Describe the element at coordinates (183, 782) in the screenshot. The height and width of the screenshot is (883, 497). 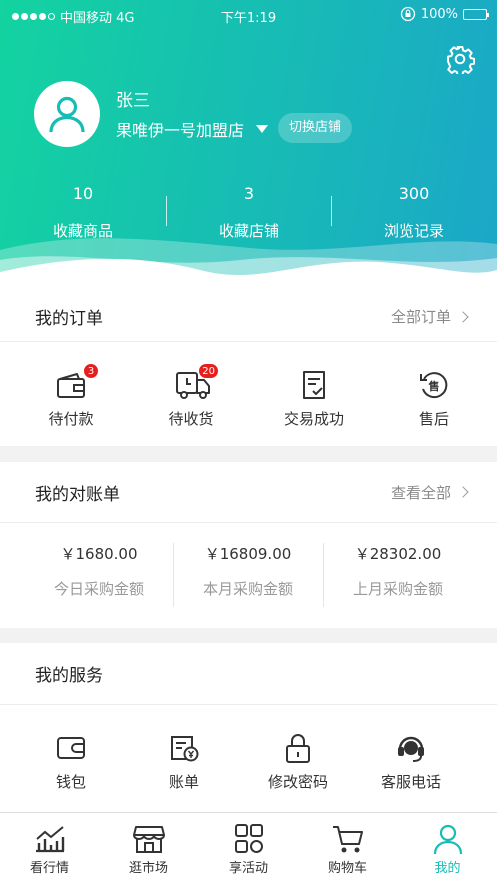
I see `service-label: 账单` at that location.